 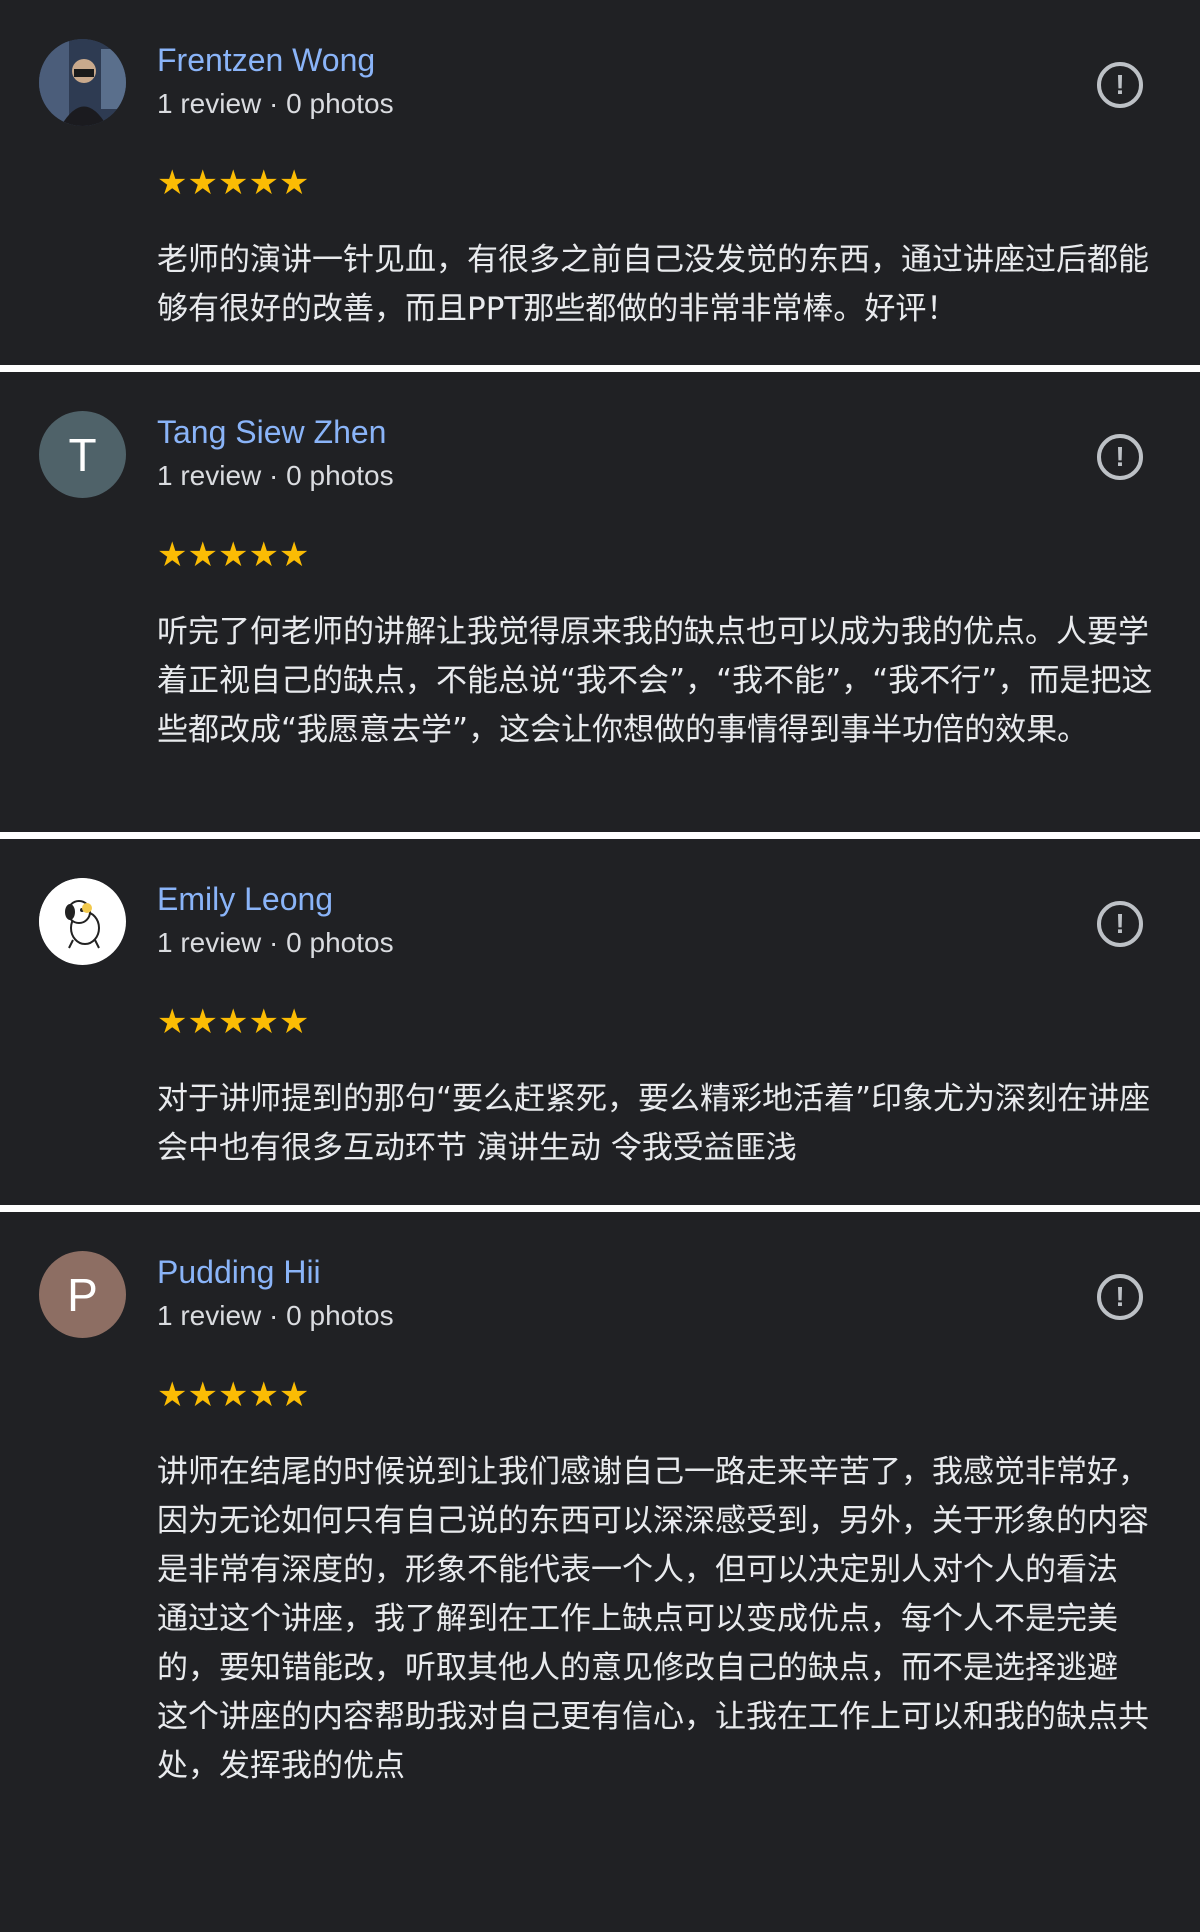 I want to click on reviewer-name: Emily Leong, so click(x=245, y=899).